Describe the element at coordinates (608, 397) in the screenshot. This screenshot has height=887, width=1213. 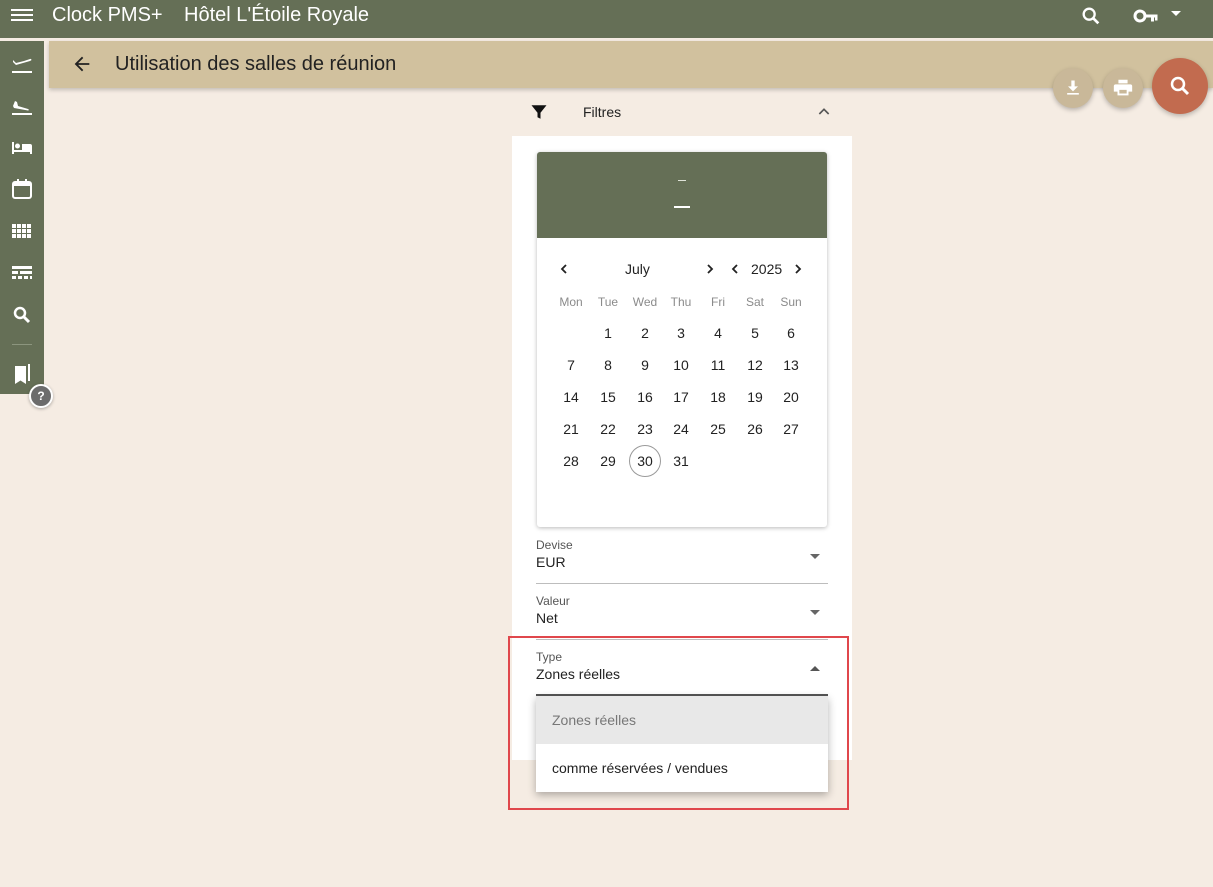
I see `calendar-day: 15` at that location.